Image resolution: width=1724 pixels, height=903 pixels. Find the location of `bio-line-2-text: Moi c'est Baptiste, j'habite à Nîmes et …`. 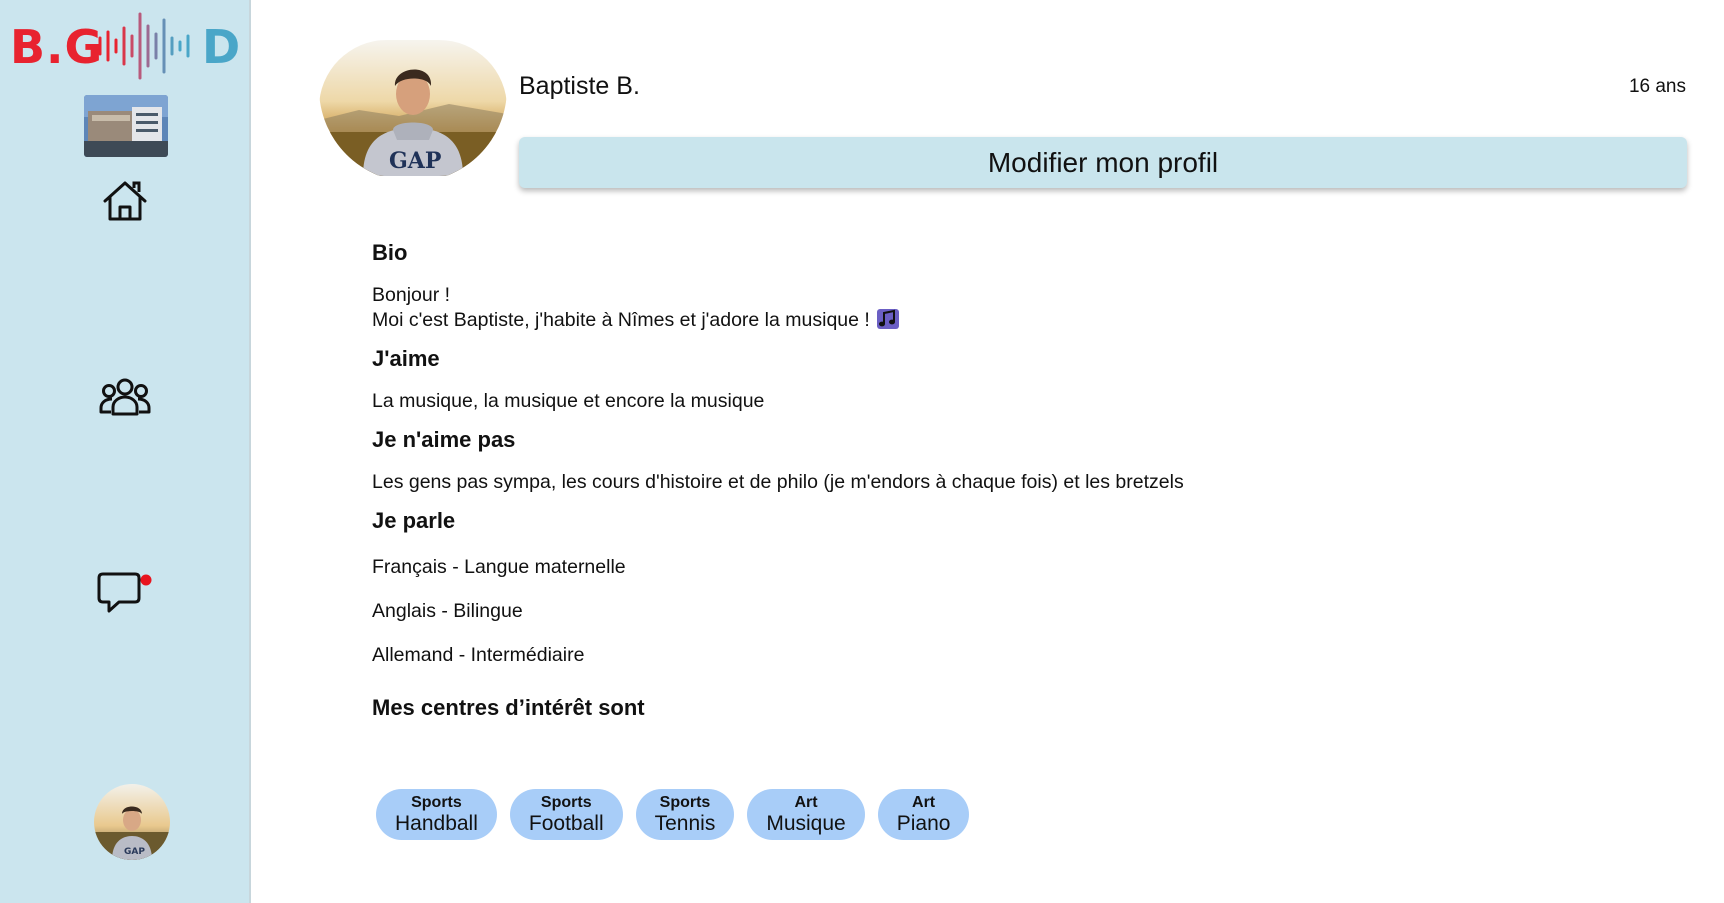

bio-line-2-text: Moi c'est Baptiste, j'habite à Nîmes et … is located at coordinates (621, 320).